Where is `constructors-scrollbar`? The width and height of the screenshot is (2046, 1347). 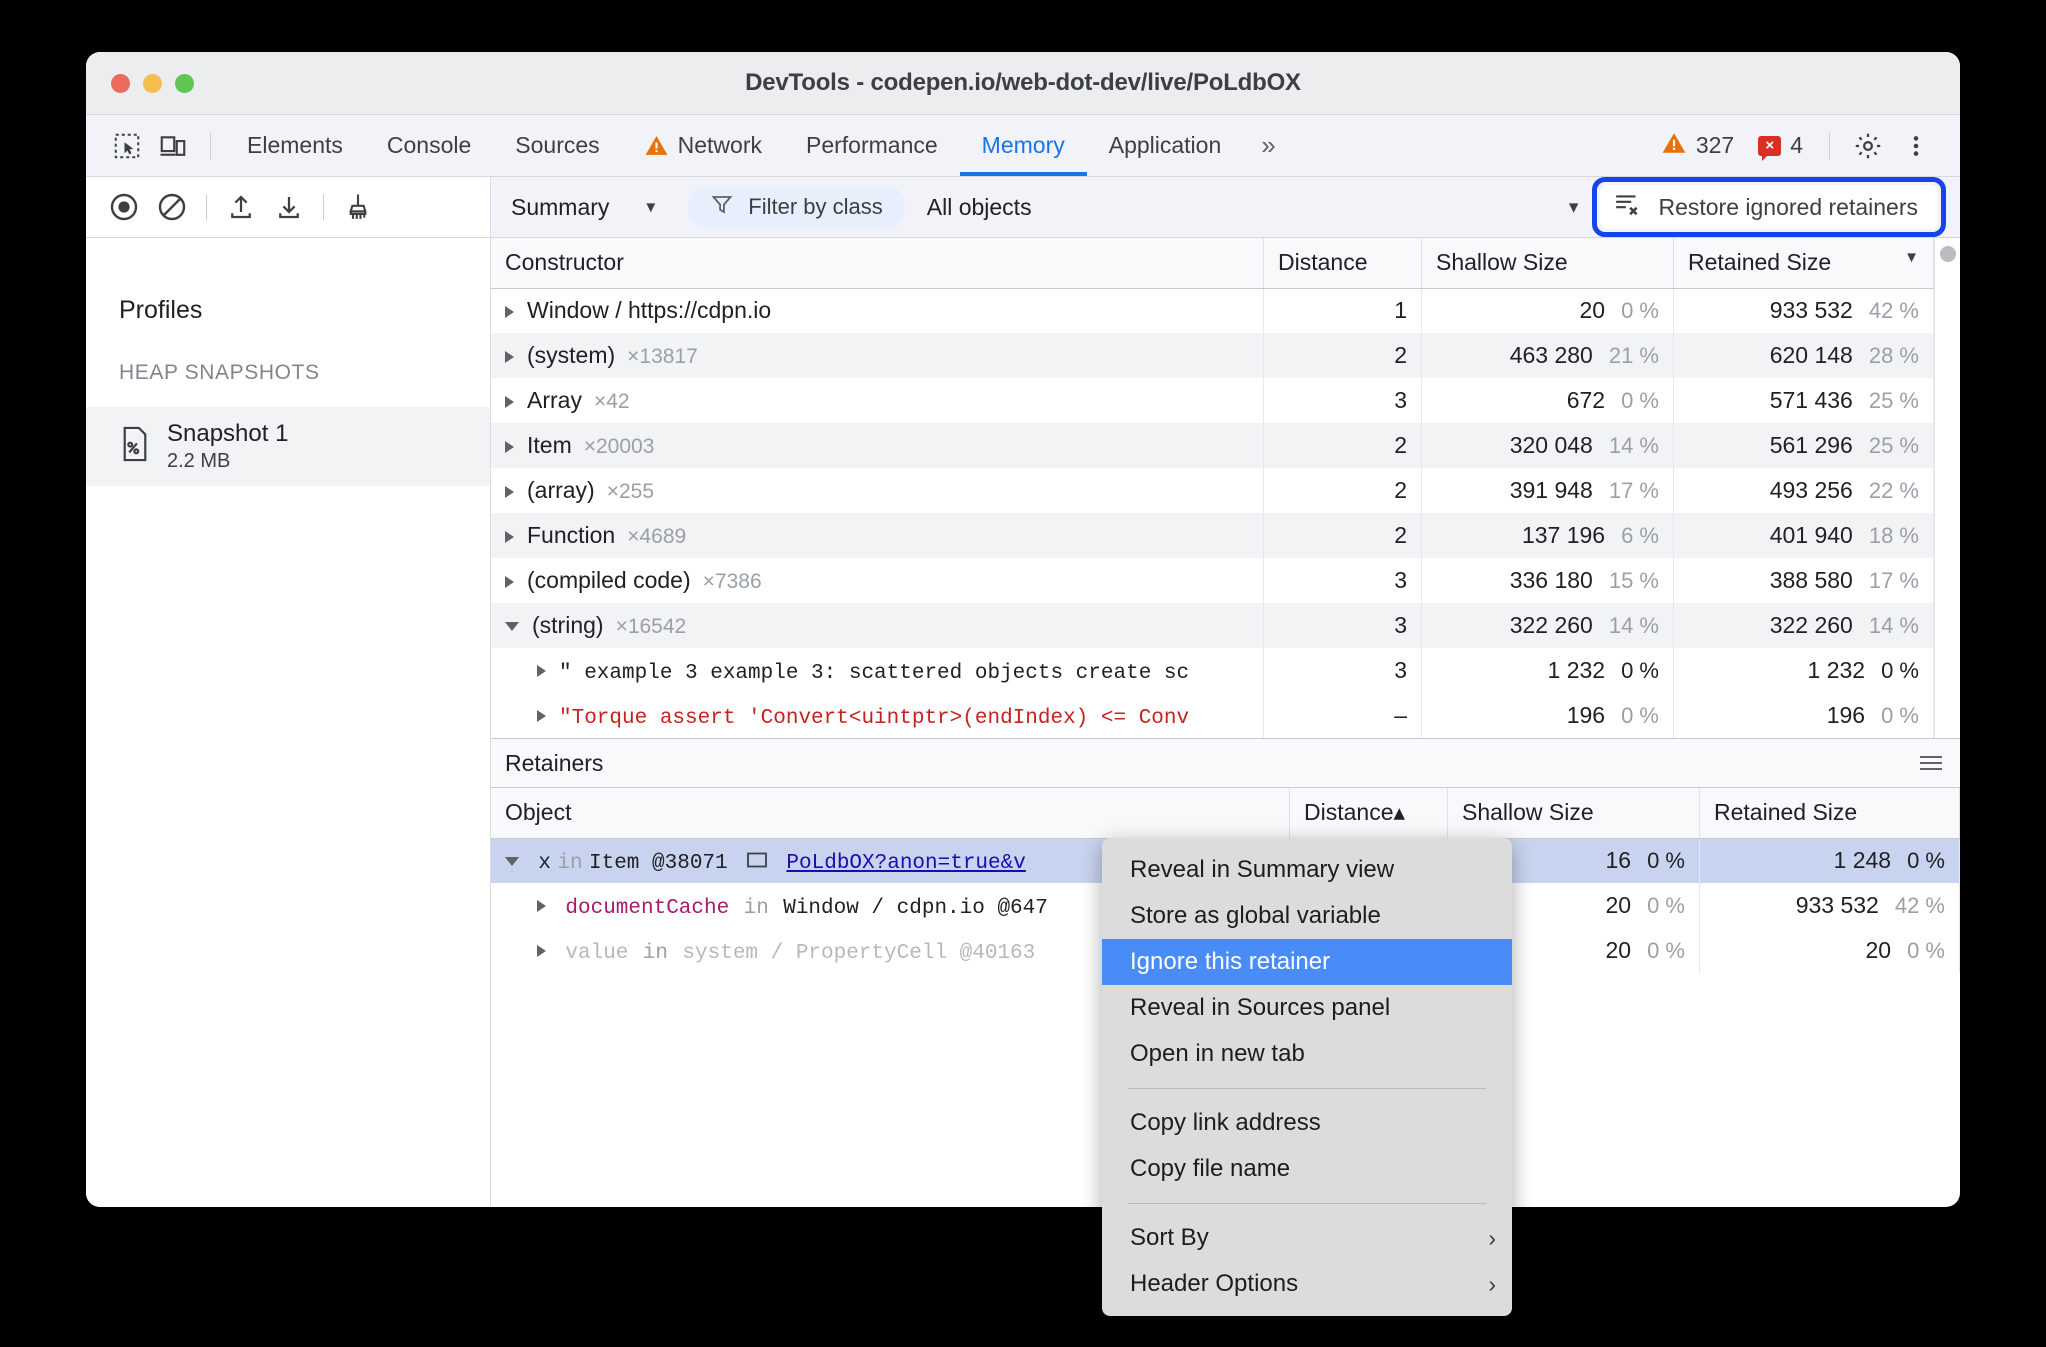 constructors-scrollbar is located at coordinates (1947, 488).